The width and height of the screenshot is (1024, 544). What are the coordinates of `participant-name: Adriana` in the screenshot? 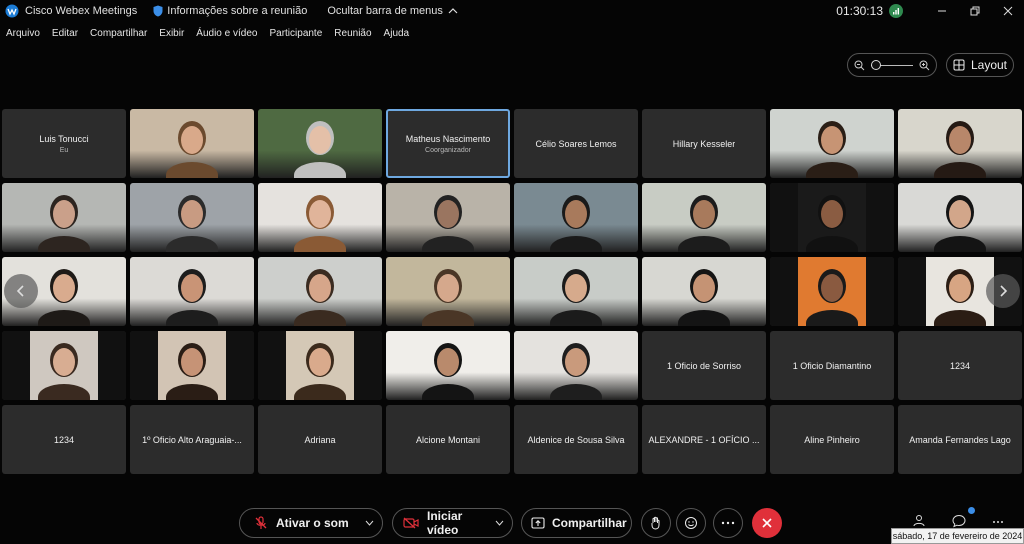 It's located at (320, 439).